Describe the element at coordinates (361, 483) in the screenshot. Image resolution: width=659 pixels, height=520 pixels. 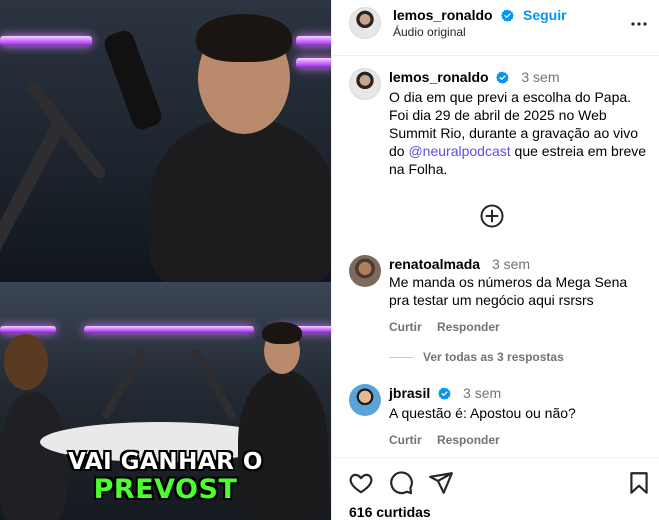
I see `heart-icon` at that location.